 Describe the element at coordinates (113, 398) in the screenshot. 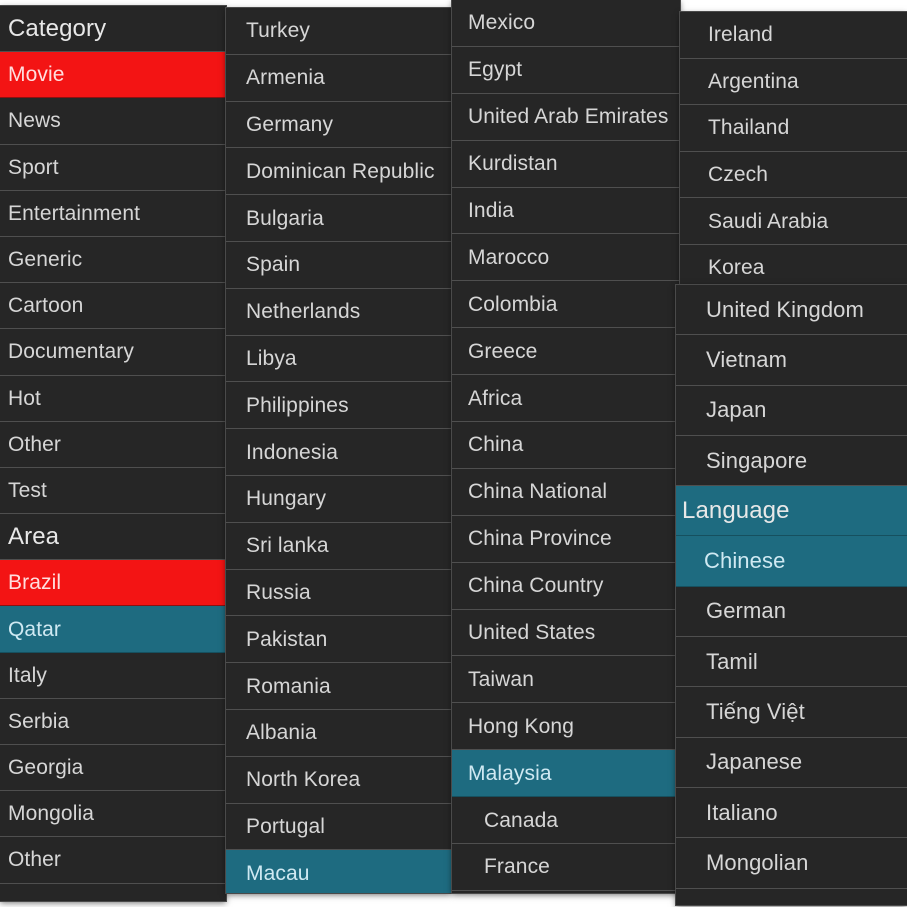

I see `list-item-hot: Hot` at that location.